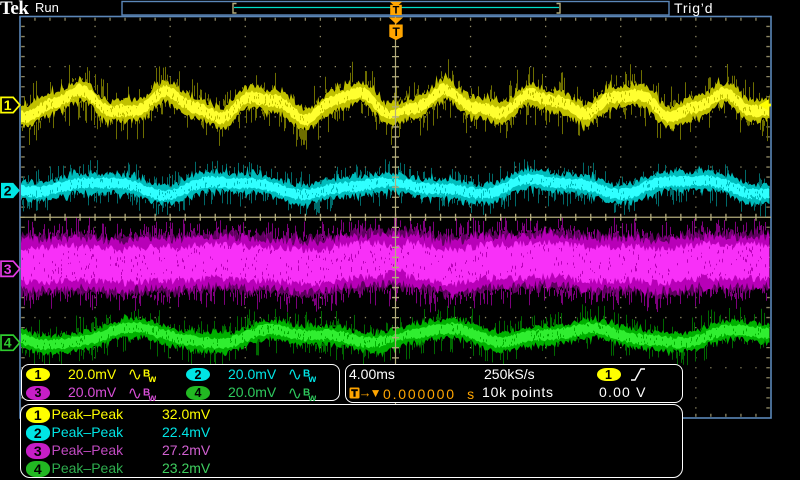 The height and width of the screenshot is (480, 800). What do you see at coordinates (8, 191) in the screenshot?
I see `svg-text: 2` at bounding box center [8, 191].